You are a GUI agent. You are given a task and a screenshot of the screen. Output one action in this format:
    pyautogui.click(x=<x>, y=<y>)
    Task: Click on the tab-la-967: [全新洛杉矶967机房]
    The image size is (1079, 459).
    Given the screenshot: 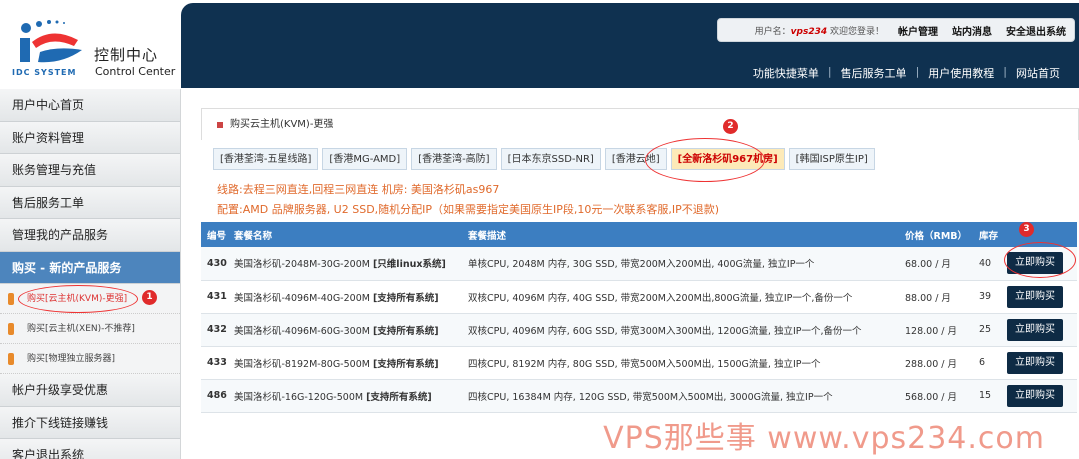 What is the action you would take?
    pyautogui.click(x=727, y=159)
    